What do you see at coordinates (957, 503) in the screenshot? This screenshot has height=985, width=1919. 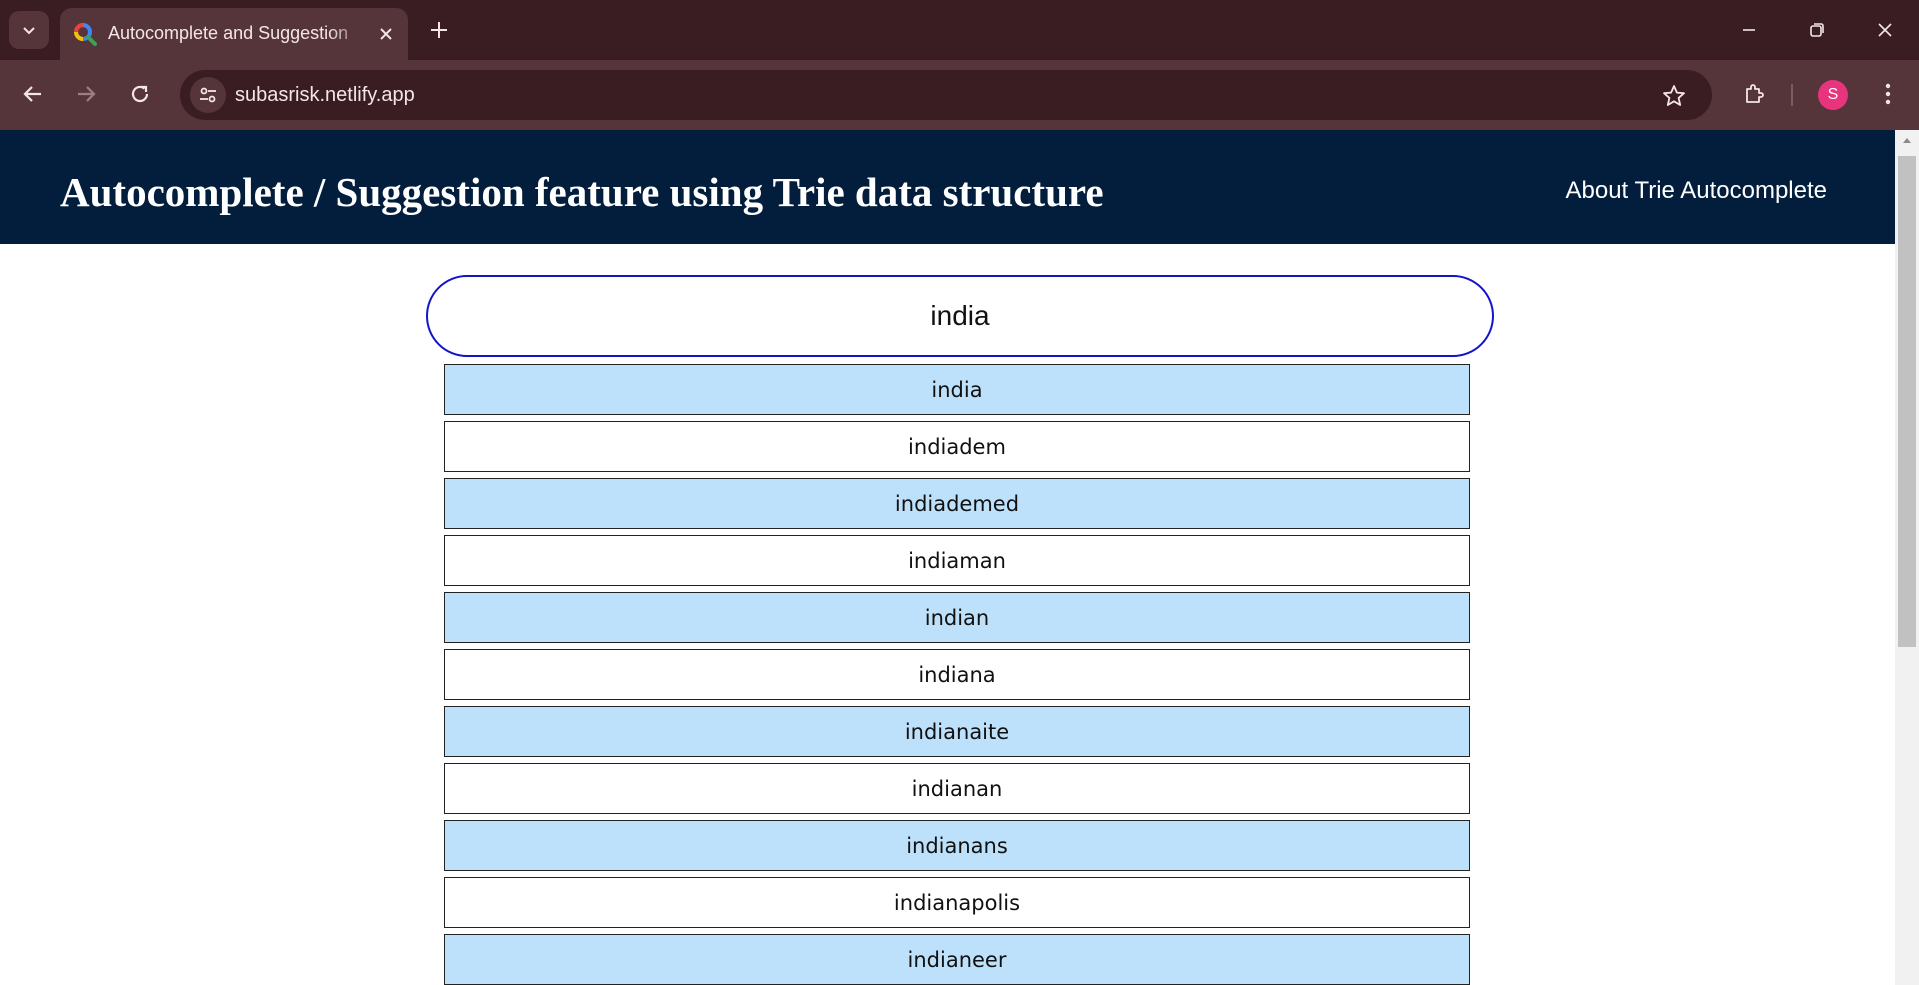 I see `suggestion-item: indiademed` at bounding box center [957, 503].